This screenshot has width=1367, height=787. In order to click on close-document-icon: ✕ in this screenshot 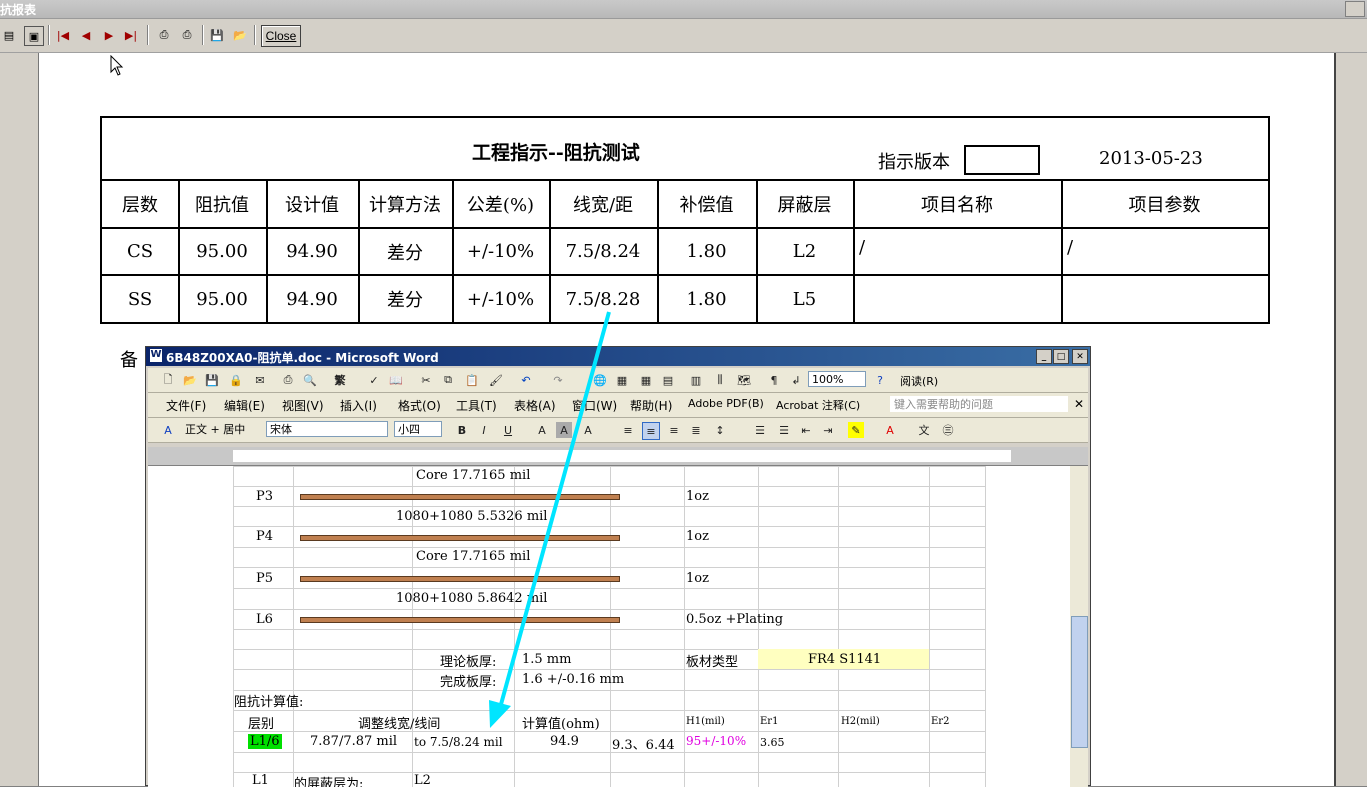, I will do `click(1079, 404)`.